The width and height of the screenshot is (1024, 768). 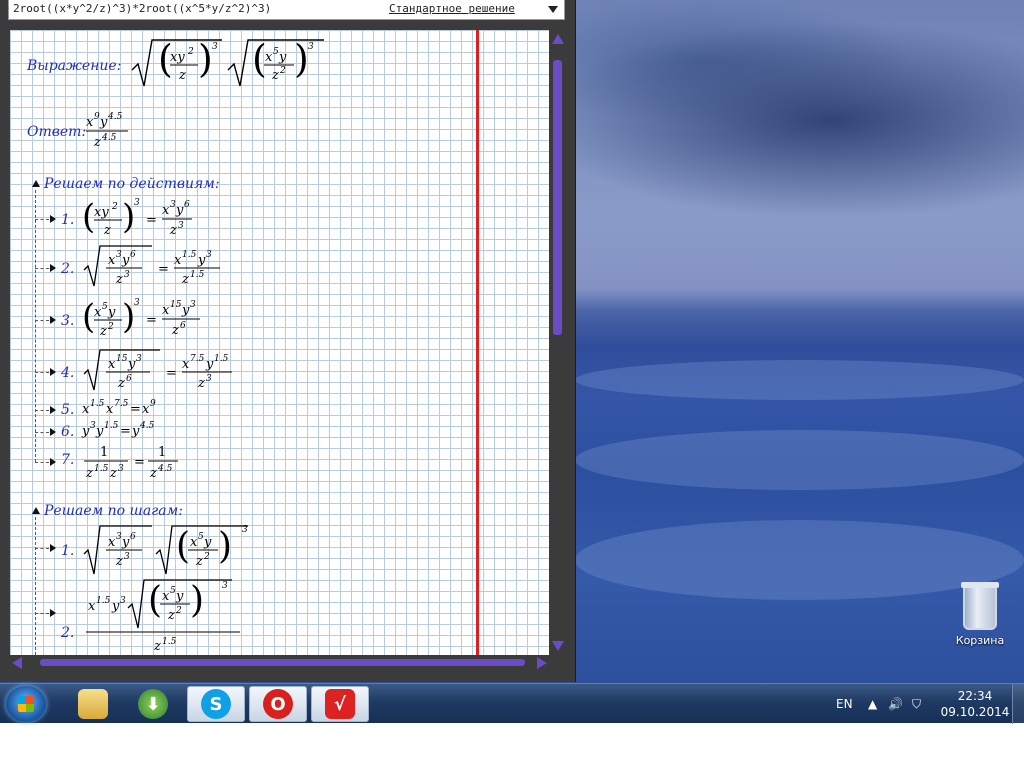 I want to click on taskbar-skype: S, so click(x=216, y=704).